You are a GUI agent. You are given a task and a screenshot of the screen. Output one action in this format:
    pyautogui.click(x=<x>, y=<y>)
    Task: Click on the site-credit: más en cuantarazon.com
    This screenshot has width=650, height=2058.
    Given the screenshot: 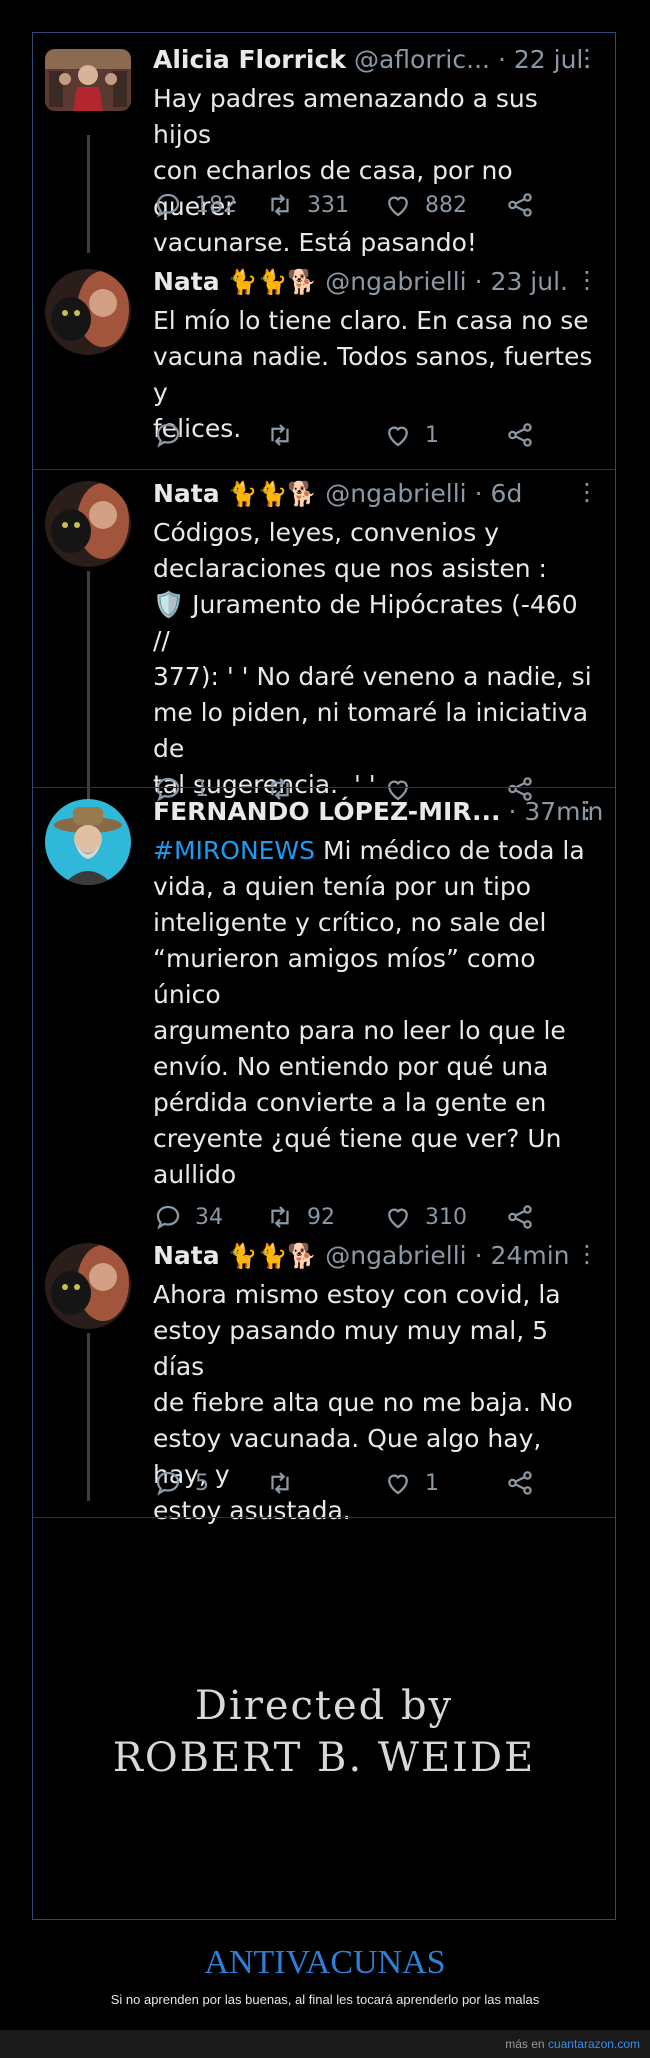 What is the action you would take?
    pyautogui.click(x=325, y=2044)
    